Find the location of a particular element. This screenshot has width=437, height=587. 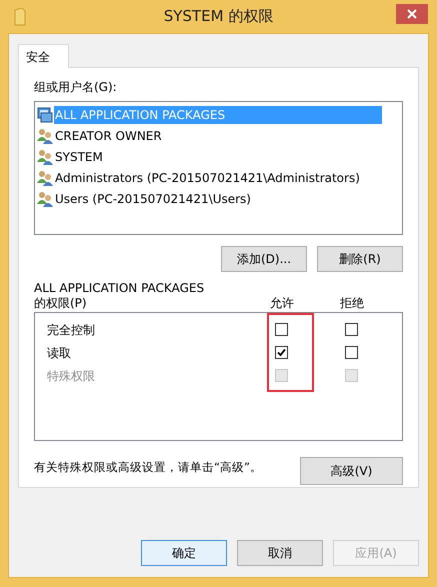

dialog-button: 高级(V) is located at coordinates (351, 471).